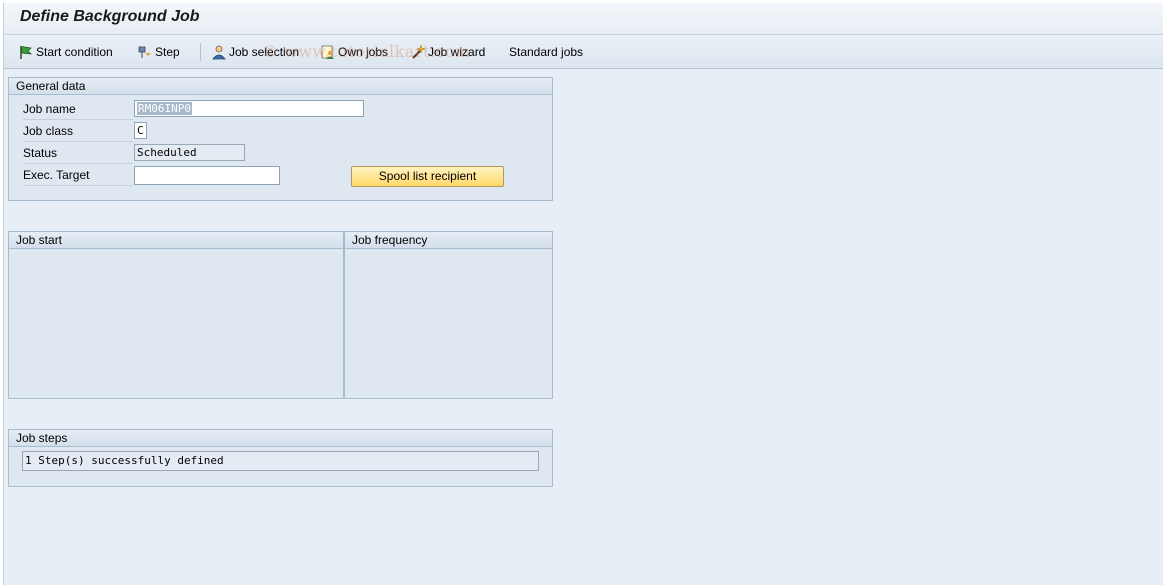  I want to click on spool-list-recipient-button: Spool list recipient, so click(427, 176).